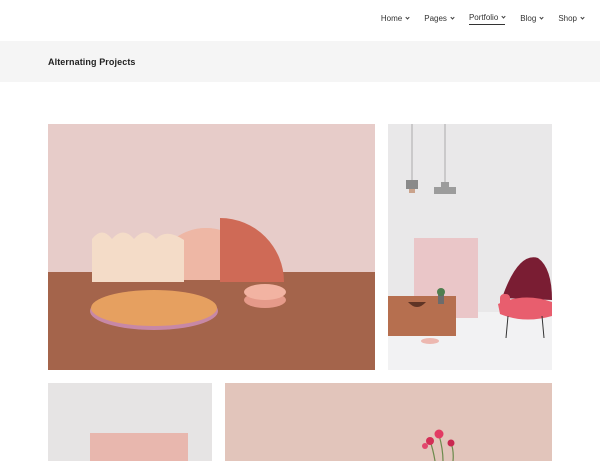  What do you see at coordinates (92, 62) in the screenshot?
I see `page-title: Alternating Projects` at bounding box center [92, 62].